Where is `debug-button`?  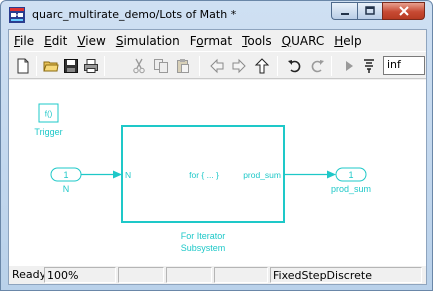 debug-button is located at coordinates (369, 66).